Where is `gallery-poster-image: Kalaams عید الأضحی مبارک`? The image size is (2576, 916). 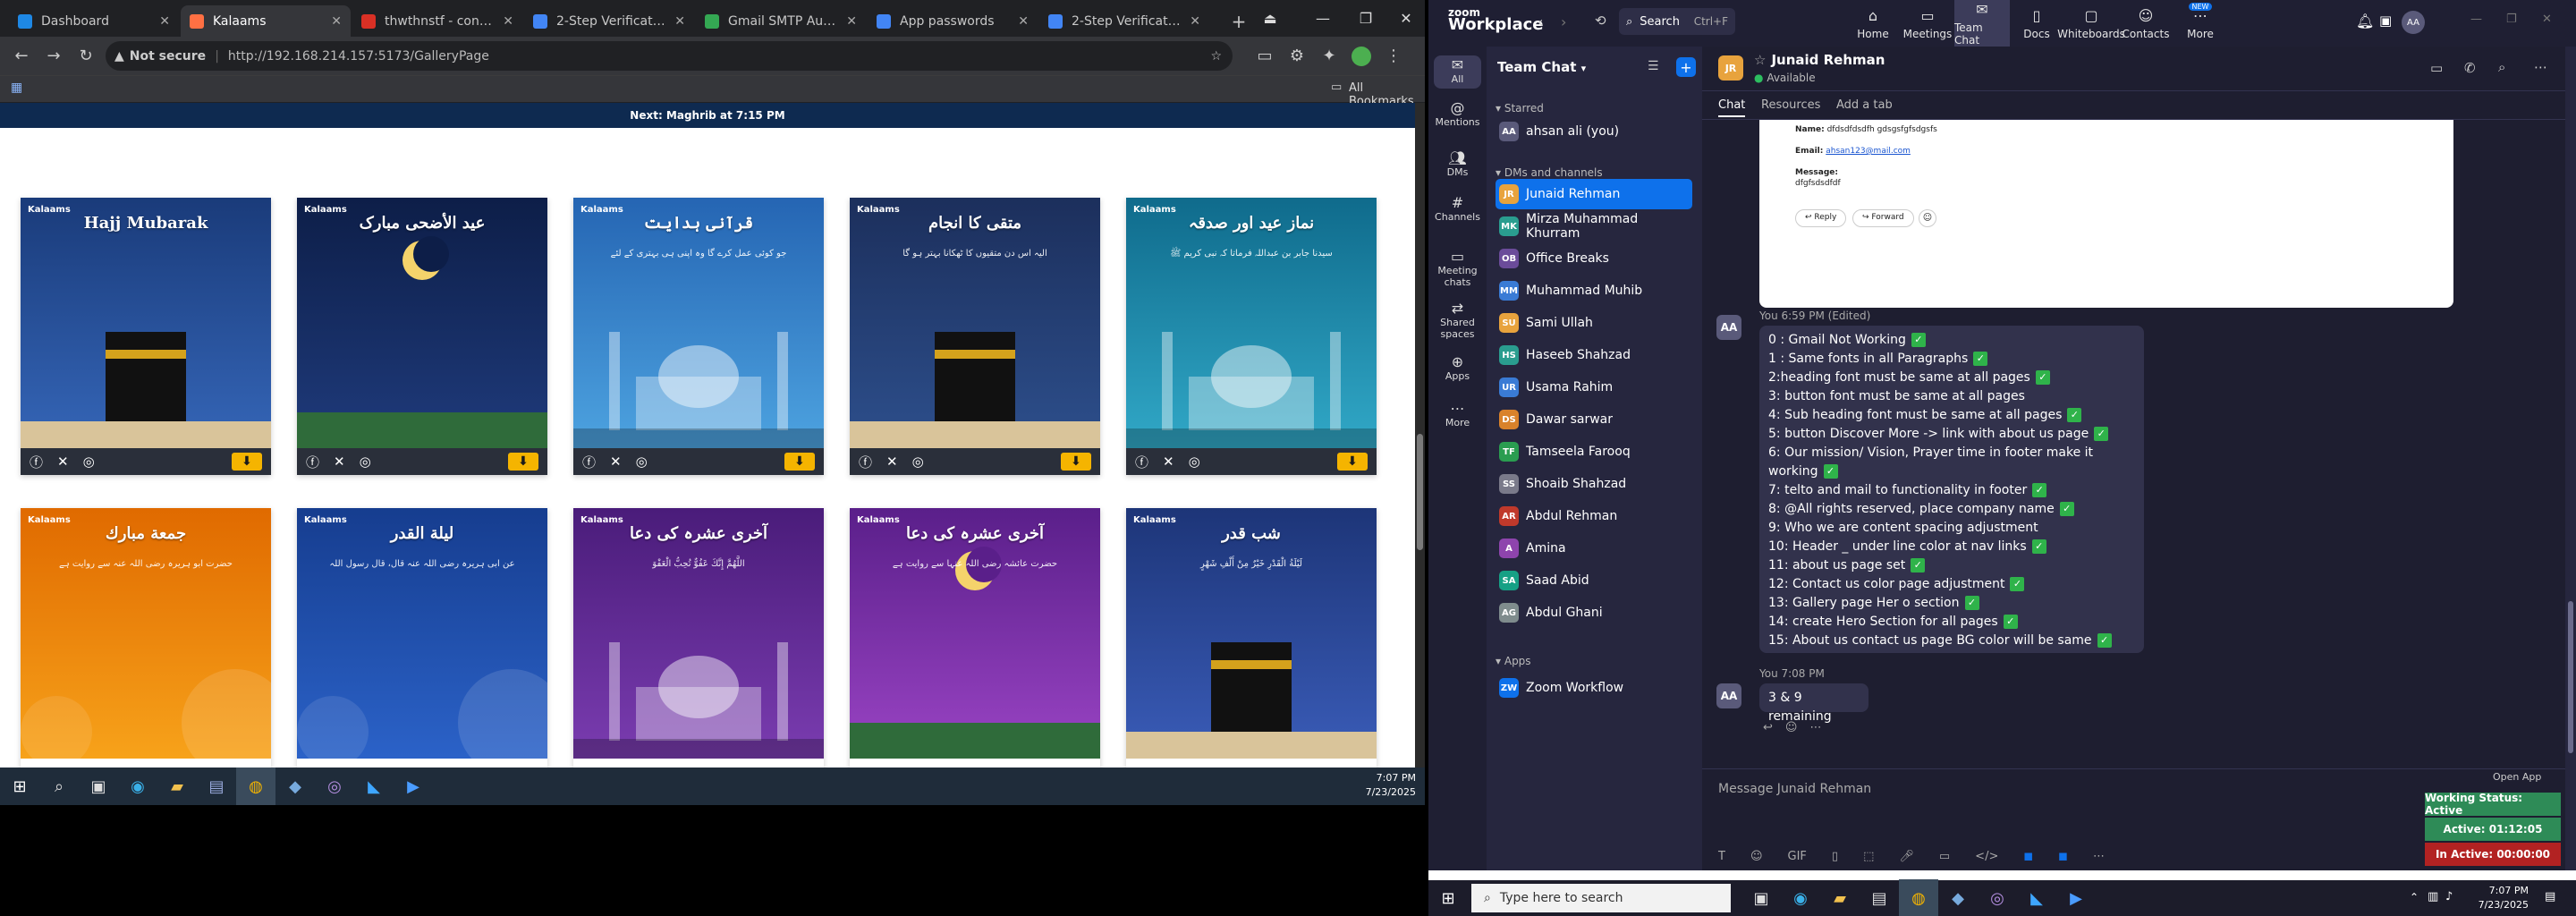 gallery-poster-image: Kalaams عید الأضحی مبارک is located at coordinates (422, 323).